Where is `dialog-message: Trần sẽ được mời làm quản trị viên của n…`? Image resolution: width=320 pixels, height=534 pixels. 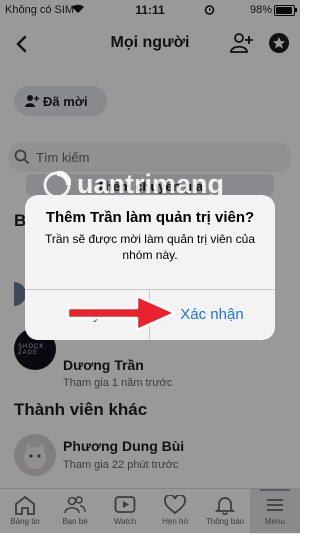
dialog-message: Trần sẽ được mời làm quản trị viên của n… is located at coordinates (150, 247).